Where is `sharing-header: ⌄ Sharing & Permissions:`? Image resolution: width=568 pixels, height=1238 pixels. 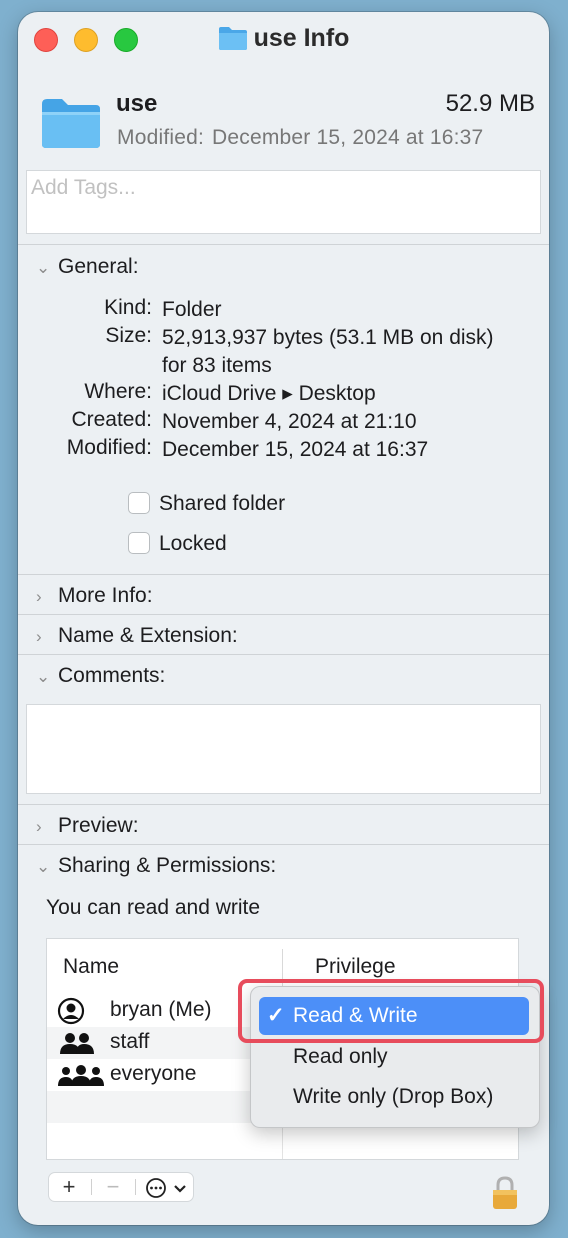
sharing-header: ⌄ Sharing & Permissions: is located at coordinates (156, 866).